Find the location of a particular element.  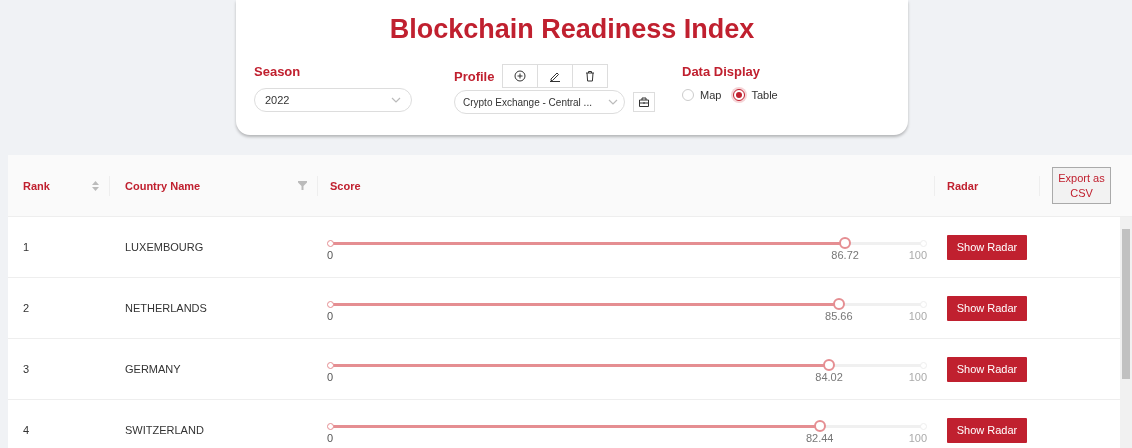

column-header: Country Name is located at coordinates (163, 185).